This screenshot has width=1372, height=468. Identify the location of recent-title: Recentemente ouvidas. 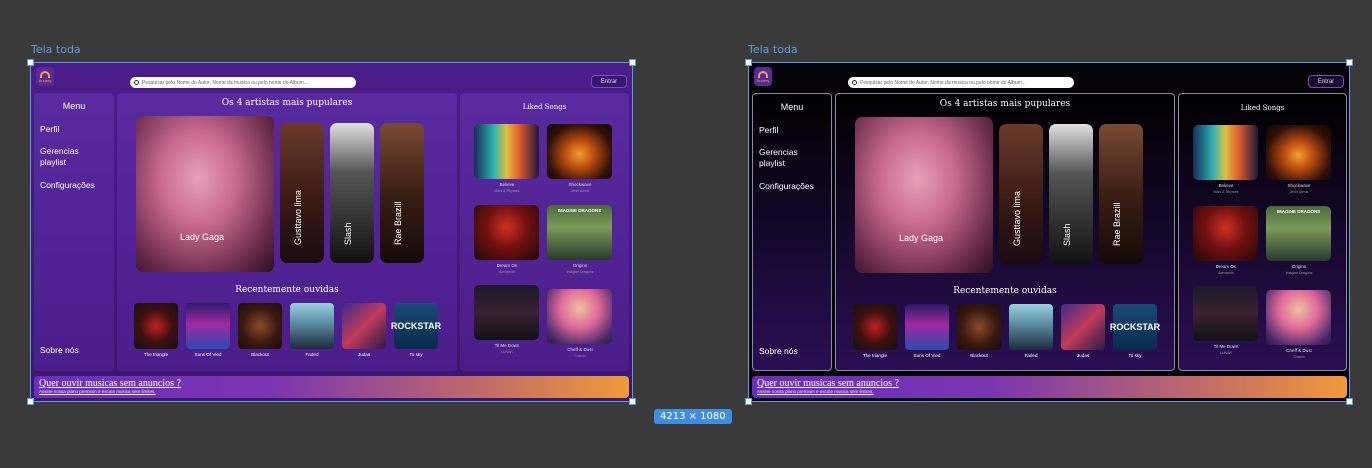
(1005, 291).